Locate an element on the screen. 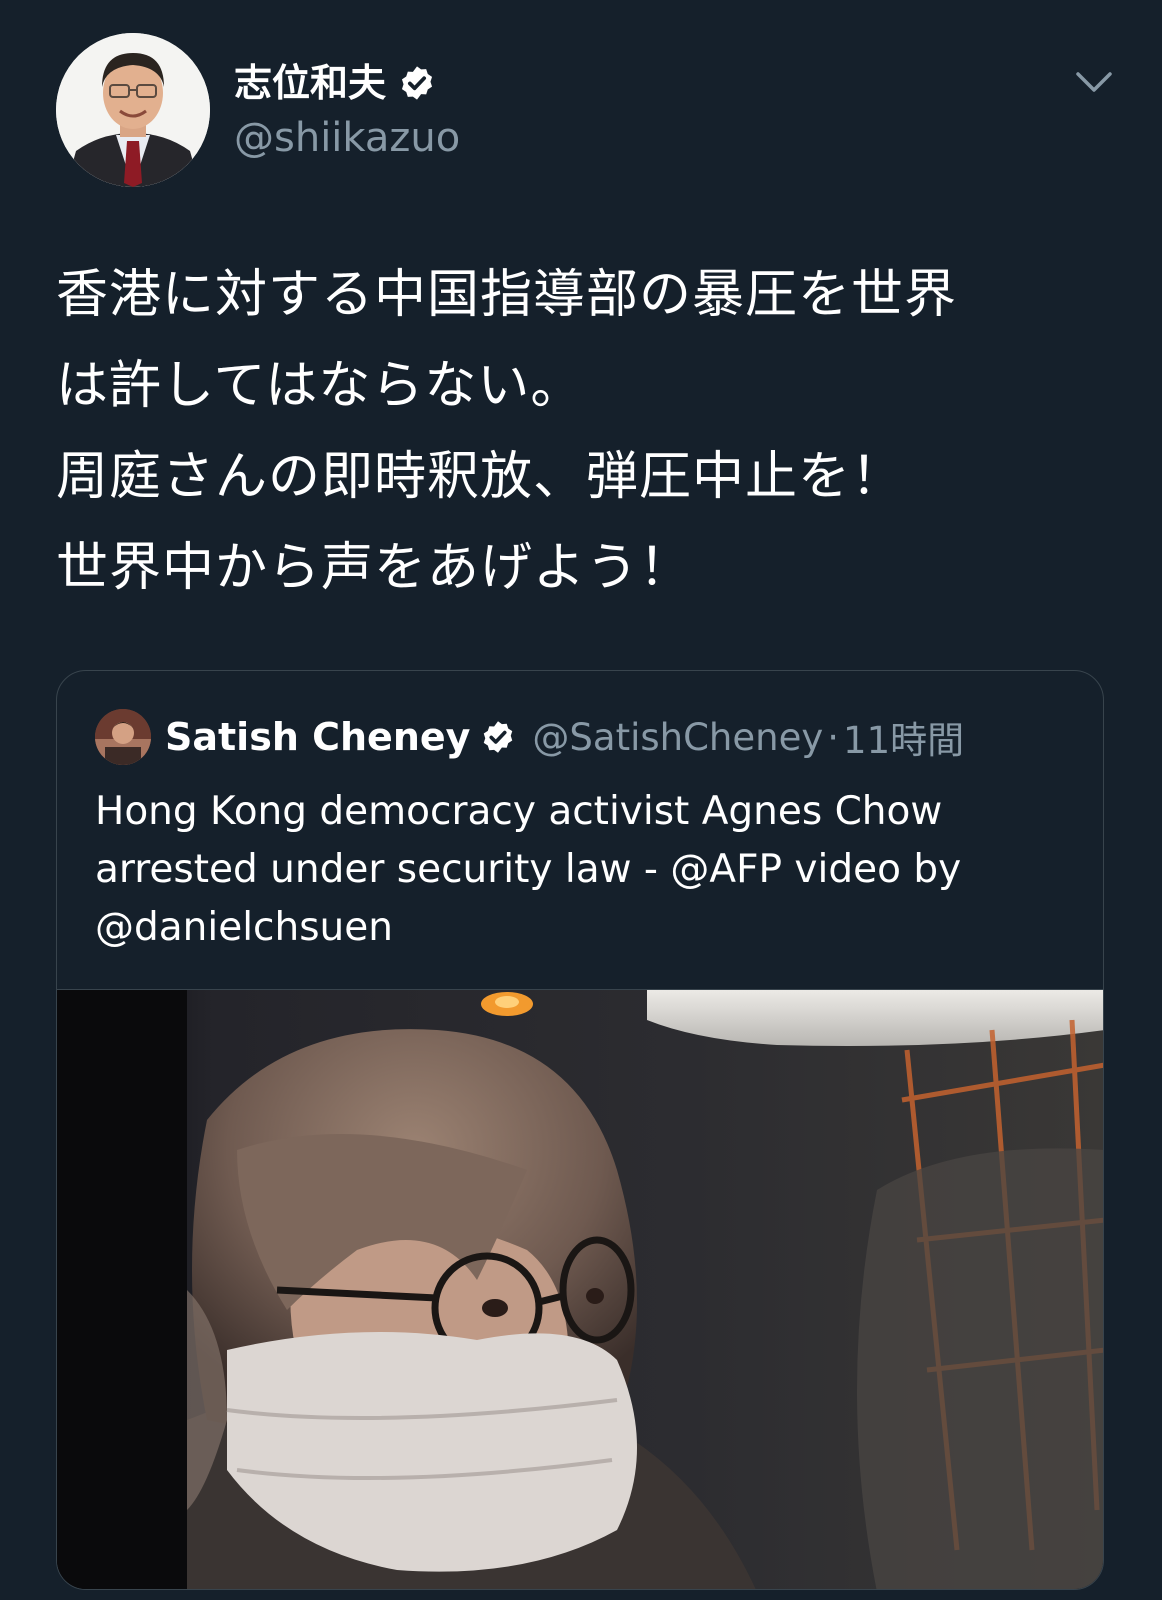 The height and width of the screenshot is (1600, 1162). author-avatar is located at coordinates (133, 110).